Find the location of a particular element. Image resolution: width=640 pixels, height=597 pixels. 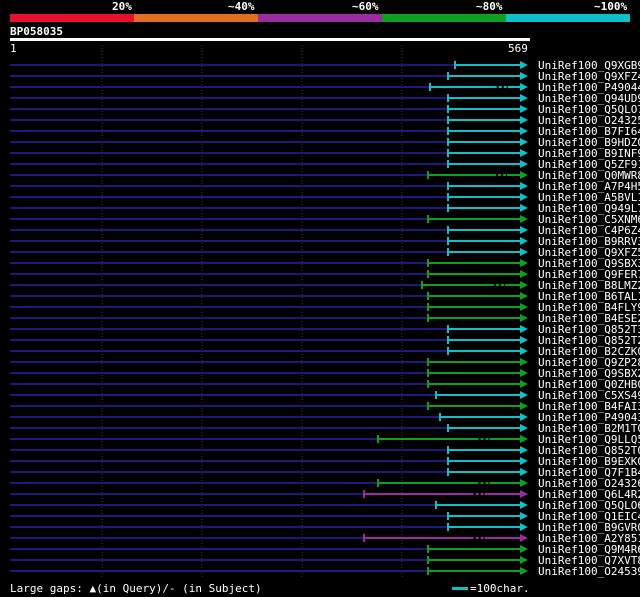

scale-text: =100char. is located at coordinates (500, 588).